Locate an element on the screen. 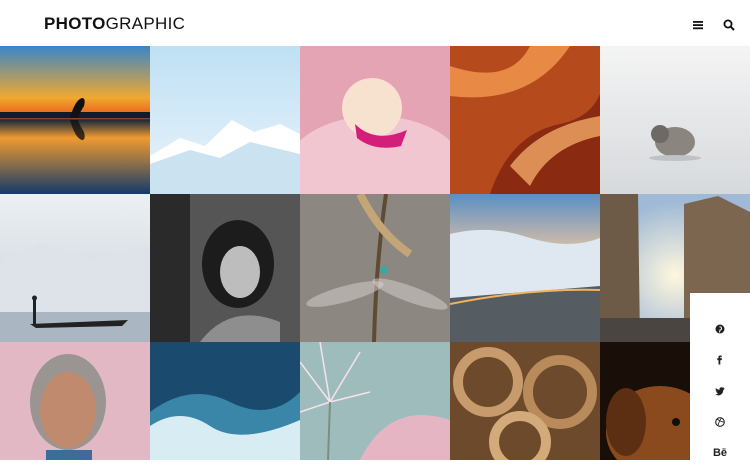 The height and width of the screenshot is (467, 750). behance-label: Bē is located at coordinates (720, 453).